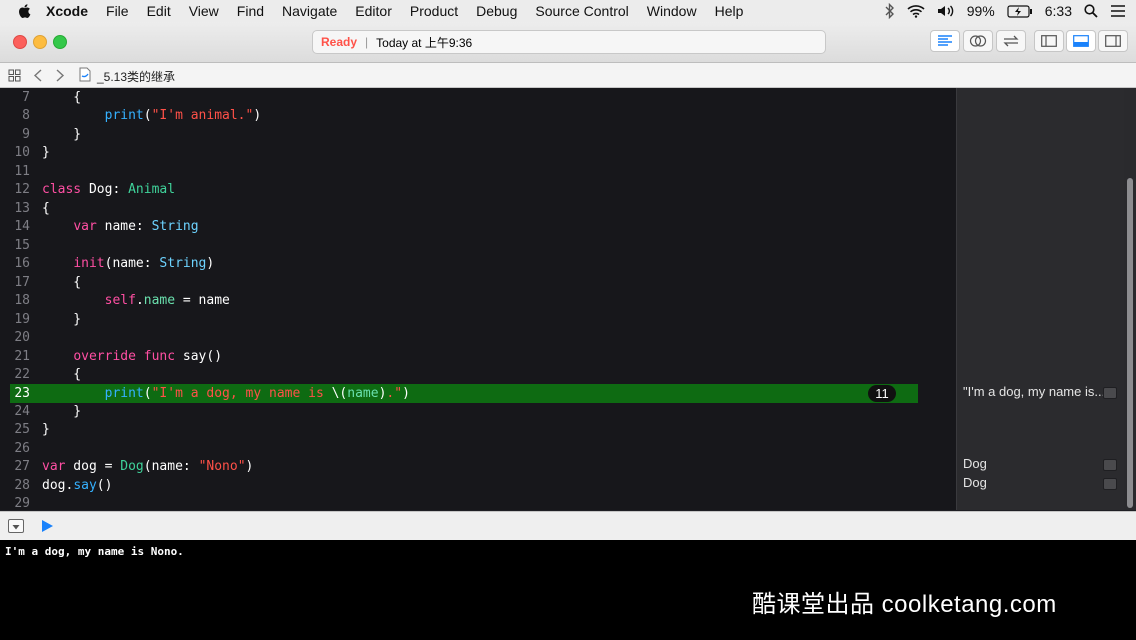  I want to click on code-token: }, so click(62, 411).